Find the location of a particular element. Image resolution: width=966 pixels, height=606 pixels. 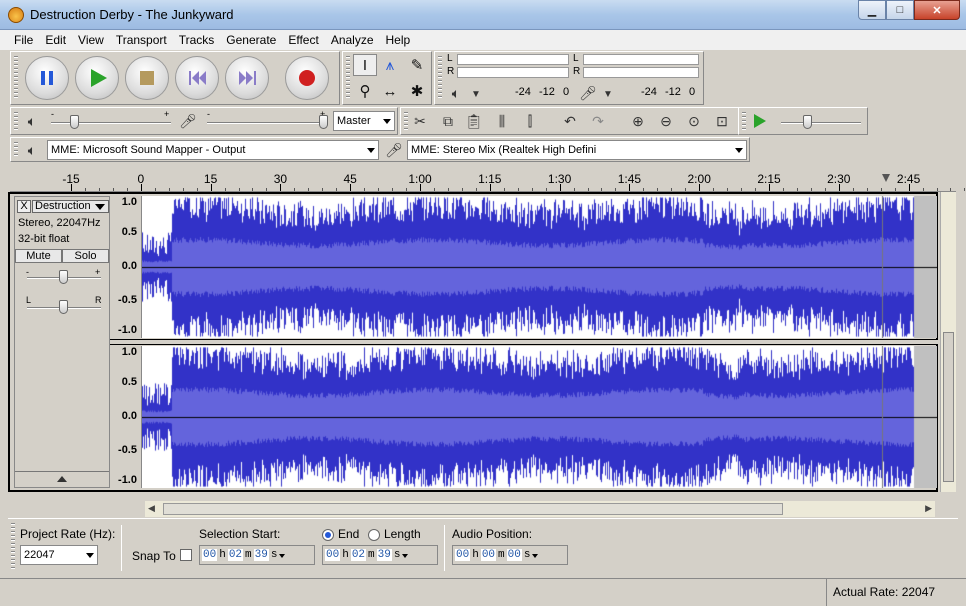

selection-end-field: 00 h 02 m 39 s is located at coordinates (380, 555).